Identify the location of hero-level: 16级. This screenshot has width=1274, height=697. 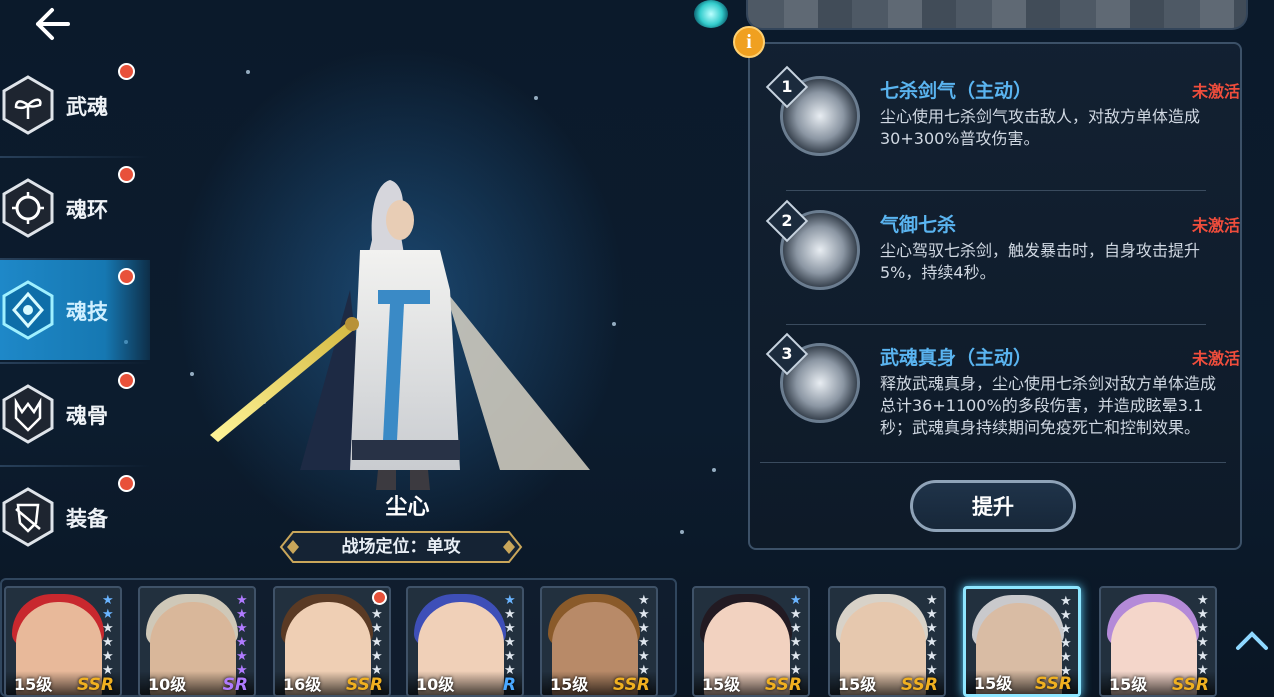
(302, 684).